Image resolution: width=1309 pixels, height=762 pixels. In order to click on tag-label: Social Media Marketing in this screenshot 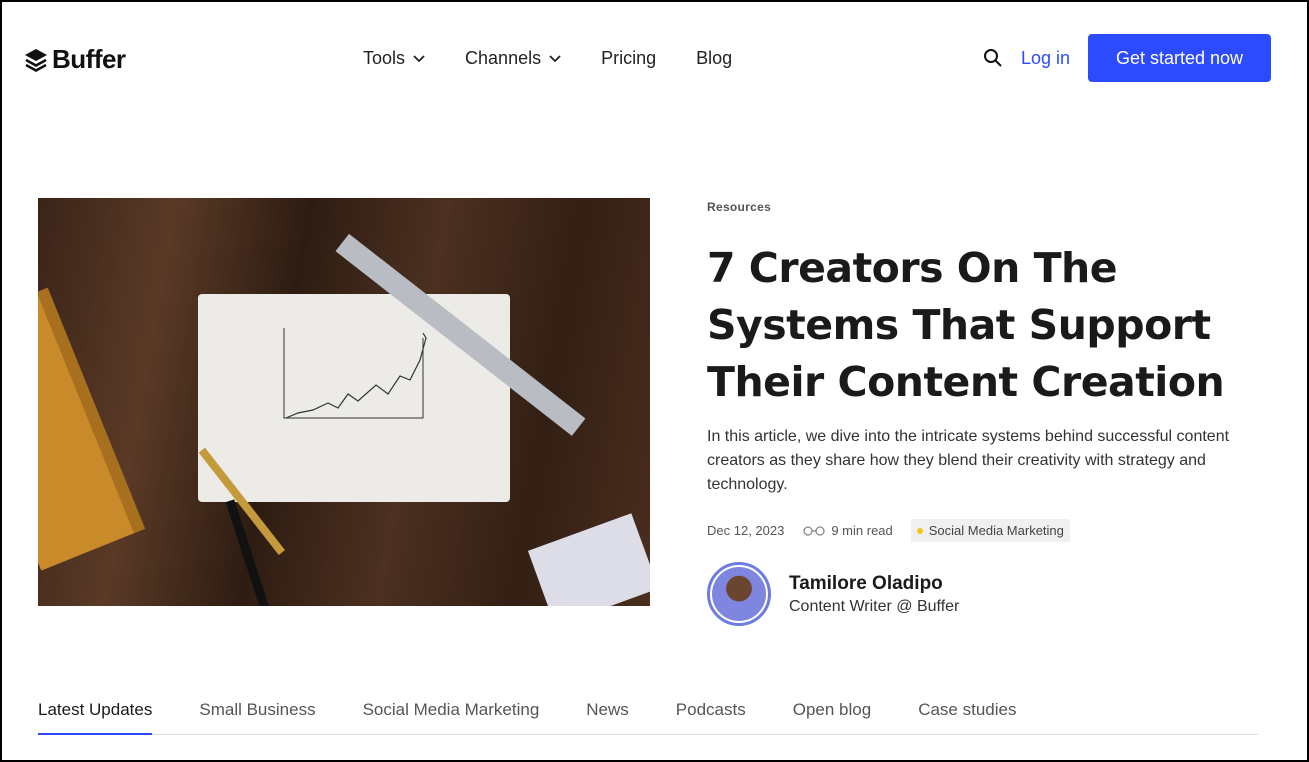, I will do `click(996, 530)`.